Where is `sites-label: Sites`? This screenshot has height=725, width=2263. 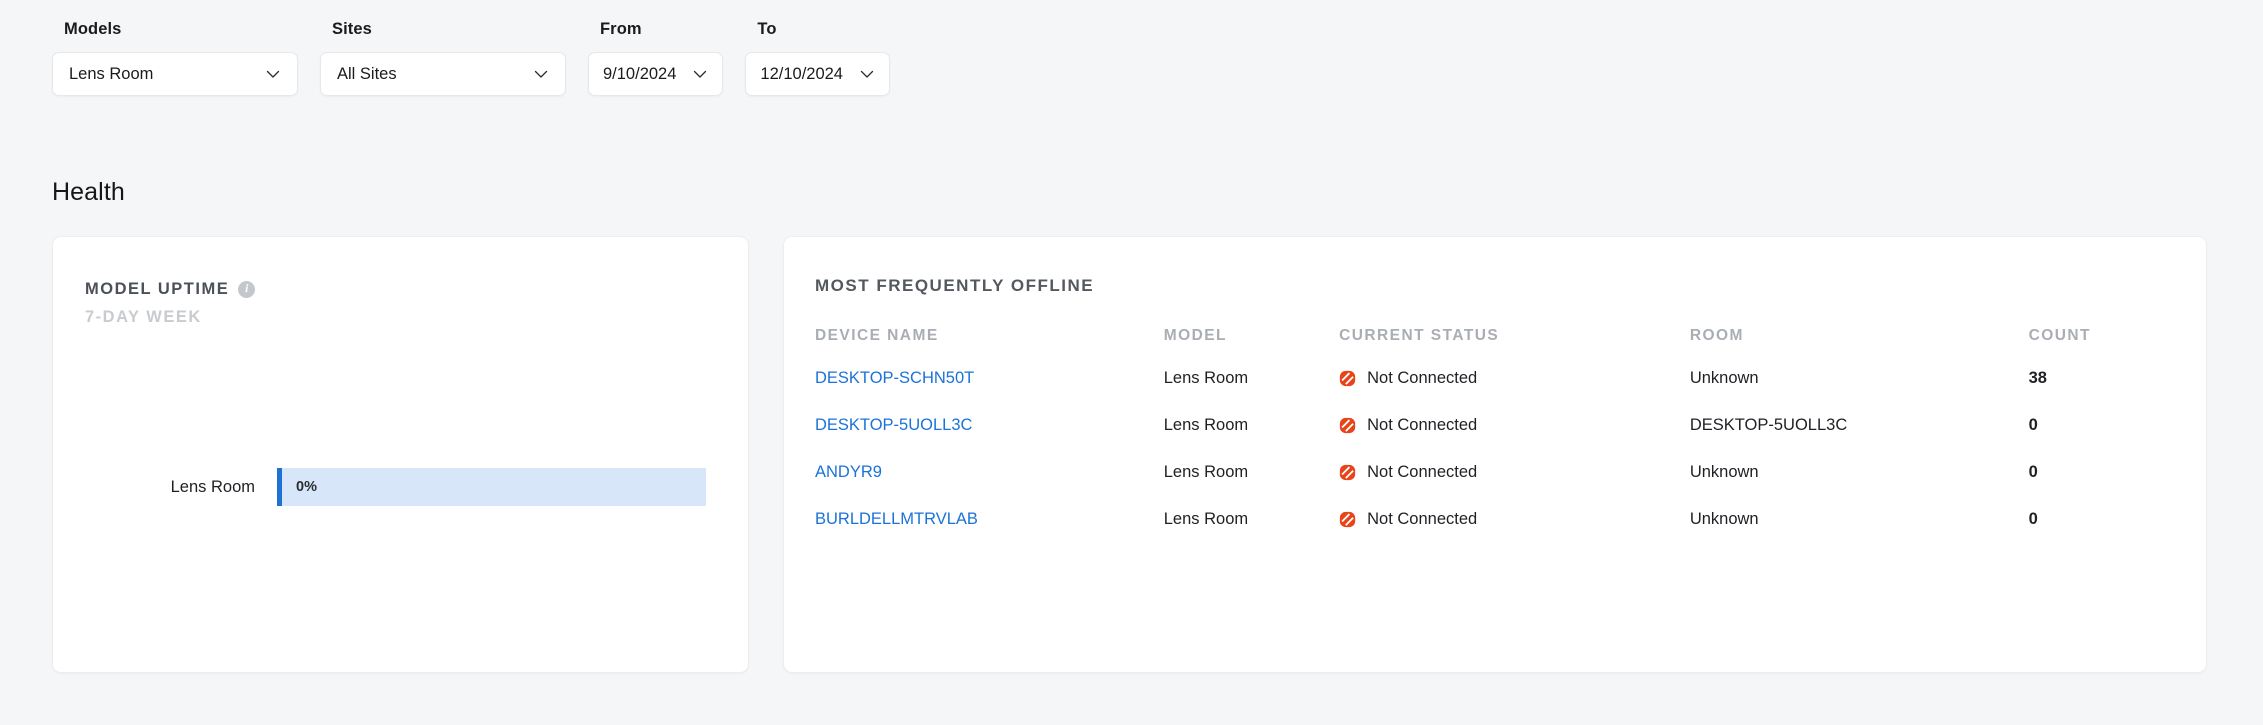
sites-label: Sites is located at coordinates (352, 29).